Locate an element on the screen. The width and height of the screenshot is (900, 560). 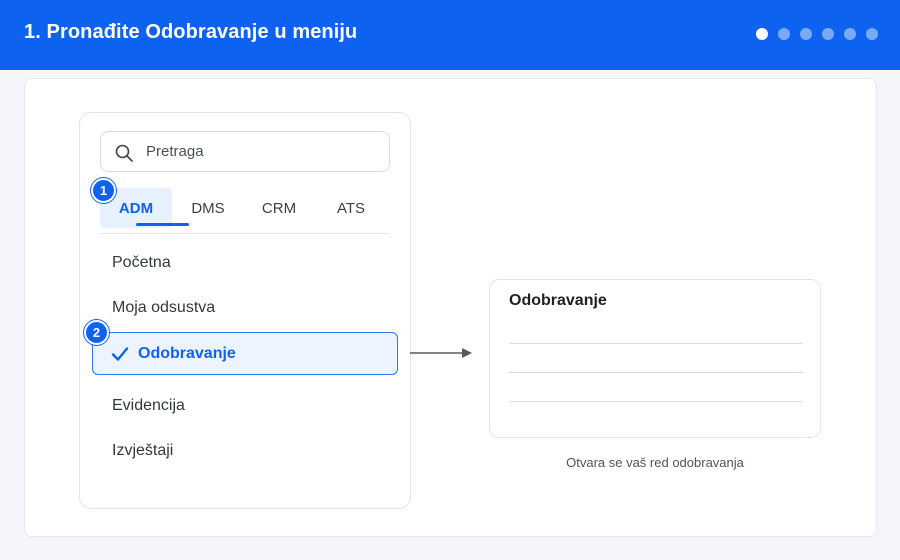
tab-crm-label: CRM is located at coordinates (279, 208).